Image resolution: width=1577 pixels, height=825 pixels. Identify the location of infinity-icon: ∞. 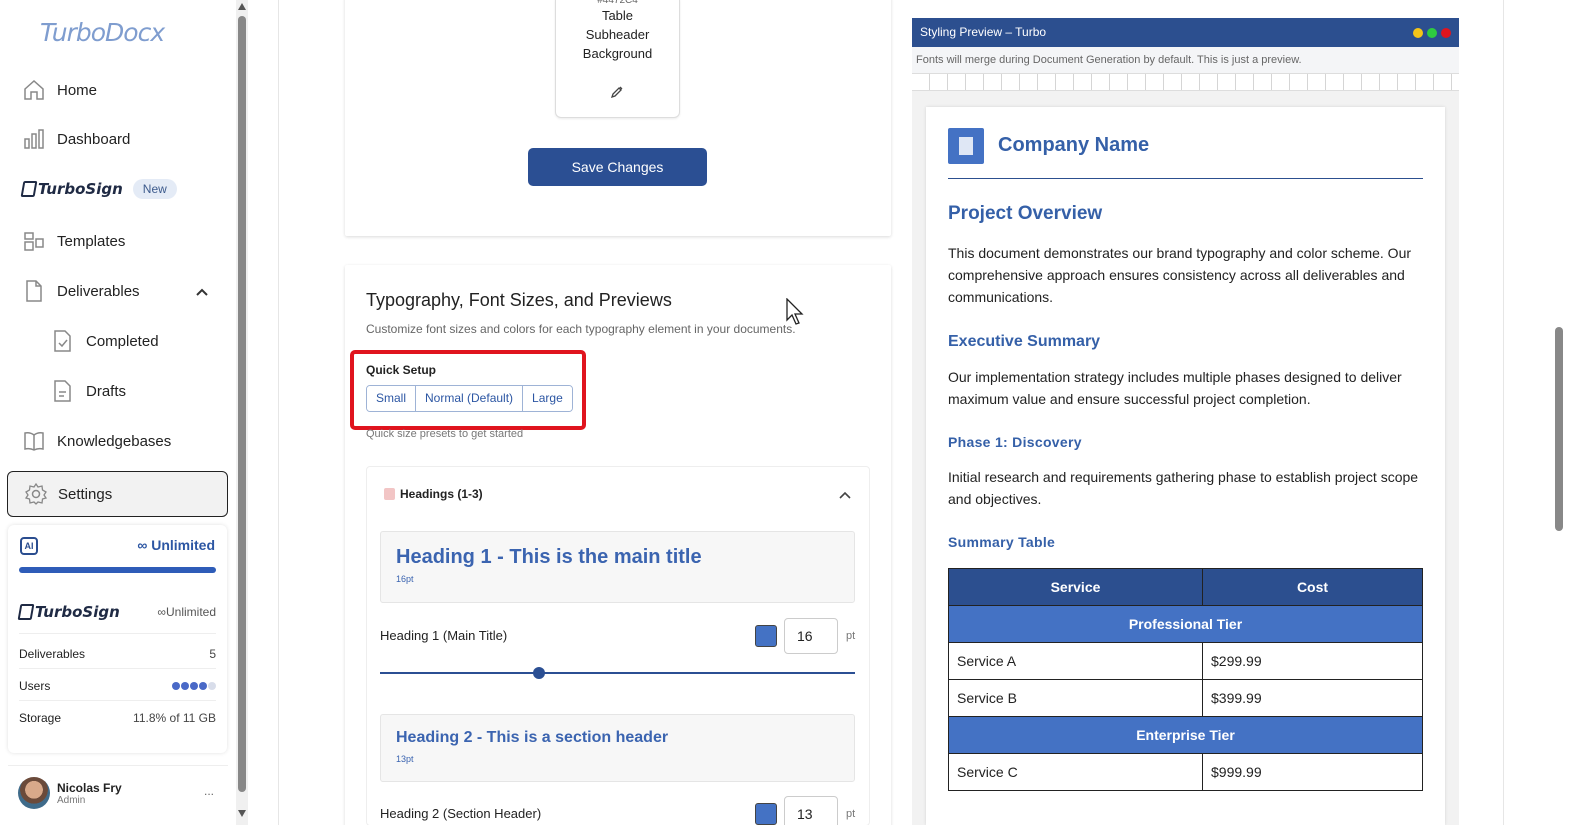
(144, 545).